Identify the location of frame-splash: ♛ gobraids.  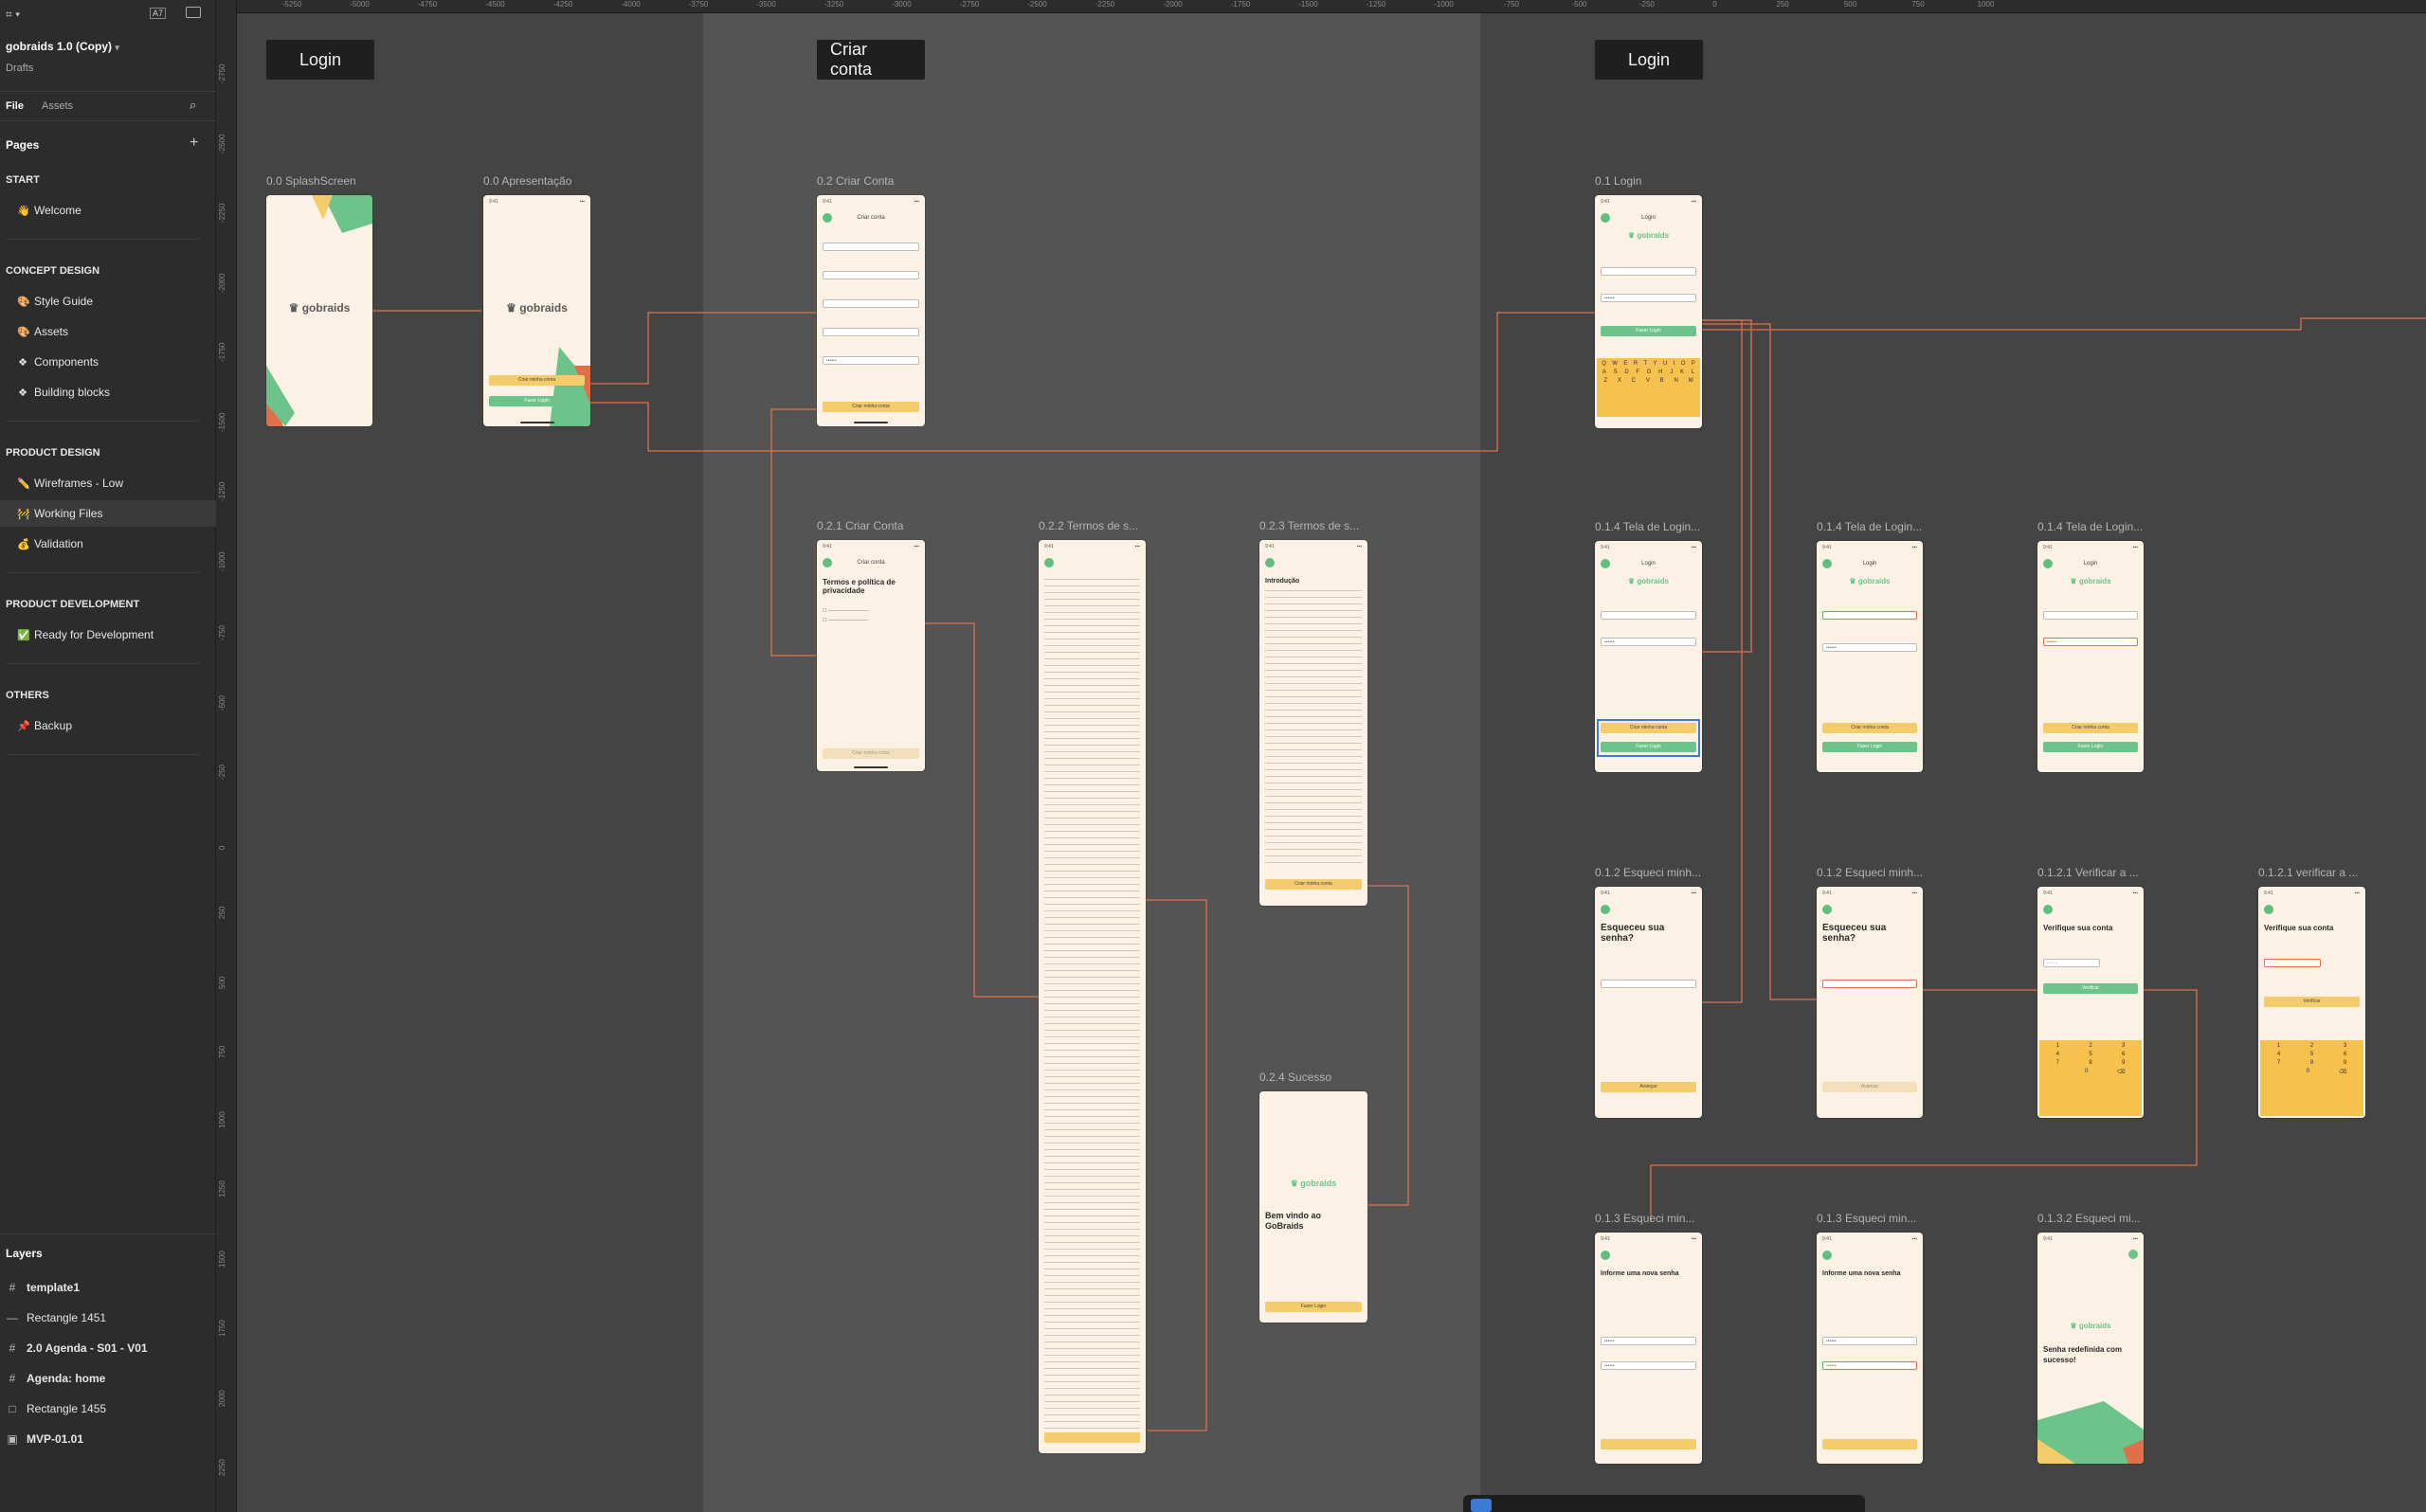
(319, 310).